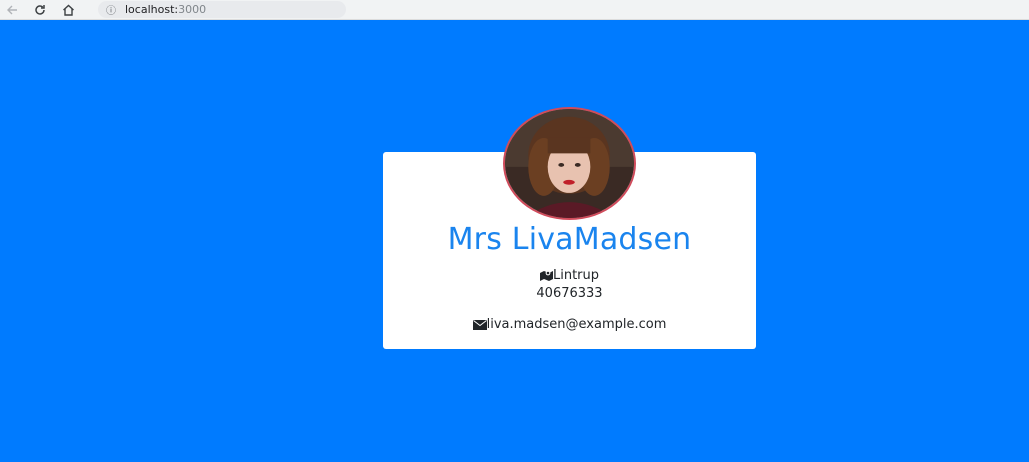 This screenshot has width=1029, height=462. What do you see at coordinates (569, 239) in the screenshot?
I see `profile-name: Mrs LivaMadsen` at bounding box center [569, 239].